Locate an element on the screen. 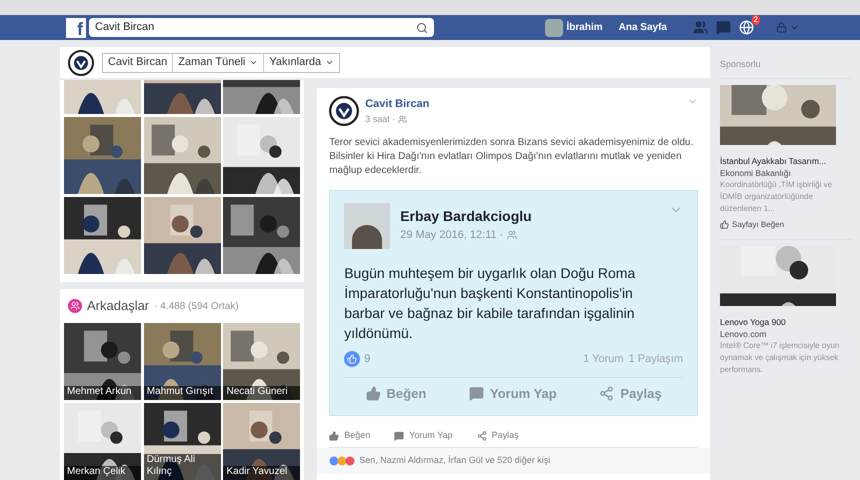 The image size is (860, 480). like-icon is located at coordinates (352, 359).